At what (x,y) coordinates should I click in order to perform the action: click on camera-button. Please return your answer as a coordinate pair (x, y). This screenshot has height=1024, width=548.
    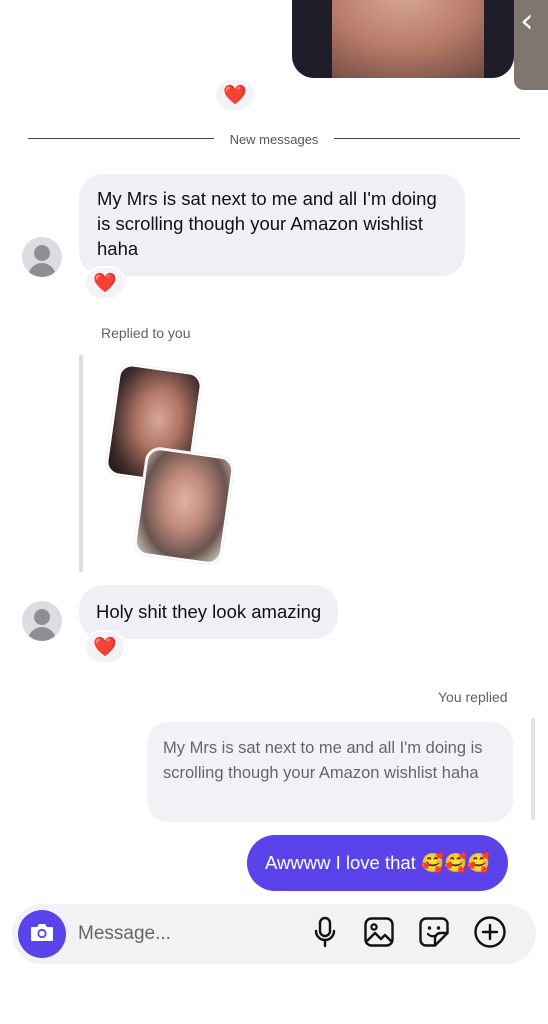
    Looking at the image, I should click on (42, 934).